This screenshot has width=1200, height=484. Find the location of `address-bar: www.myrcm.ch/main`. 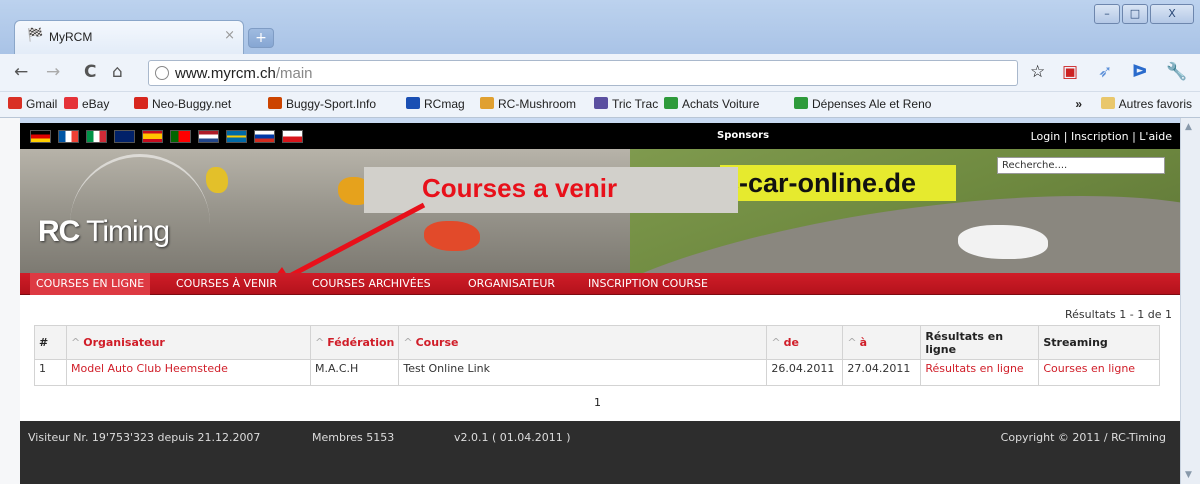

address-bar: www.myrcm.ch/main is located at coordinates (583, 73).